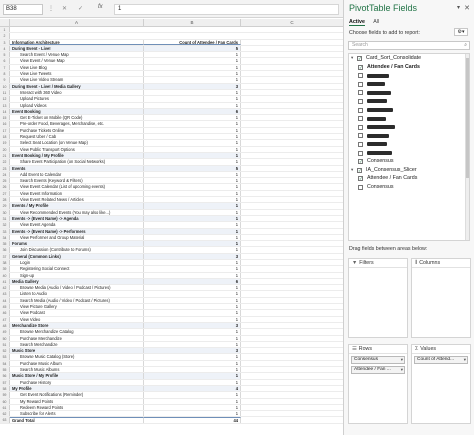  What do you see at coordinates (77, 67) in the screenshot?
I see `cell-a: View Live Blog` at bounding box center [77, 67].